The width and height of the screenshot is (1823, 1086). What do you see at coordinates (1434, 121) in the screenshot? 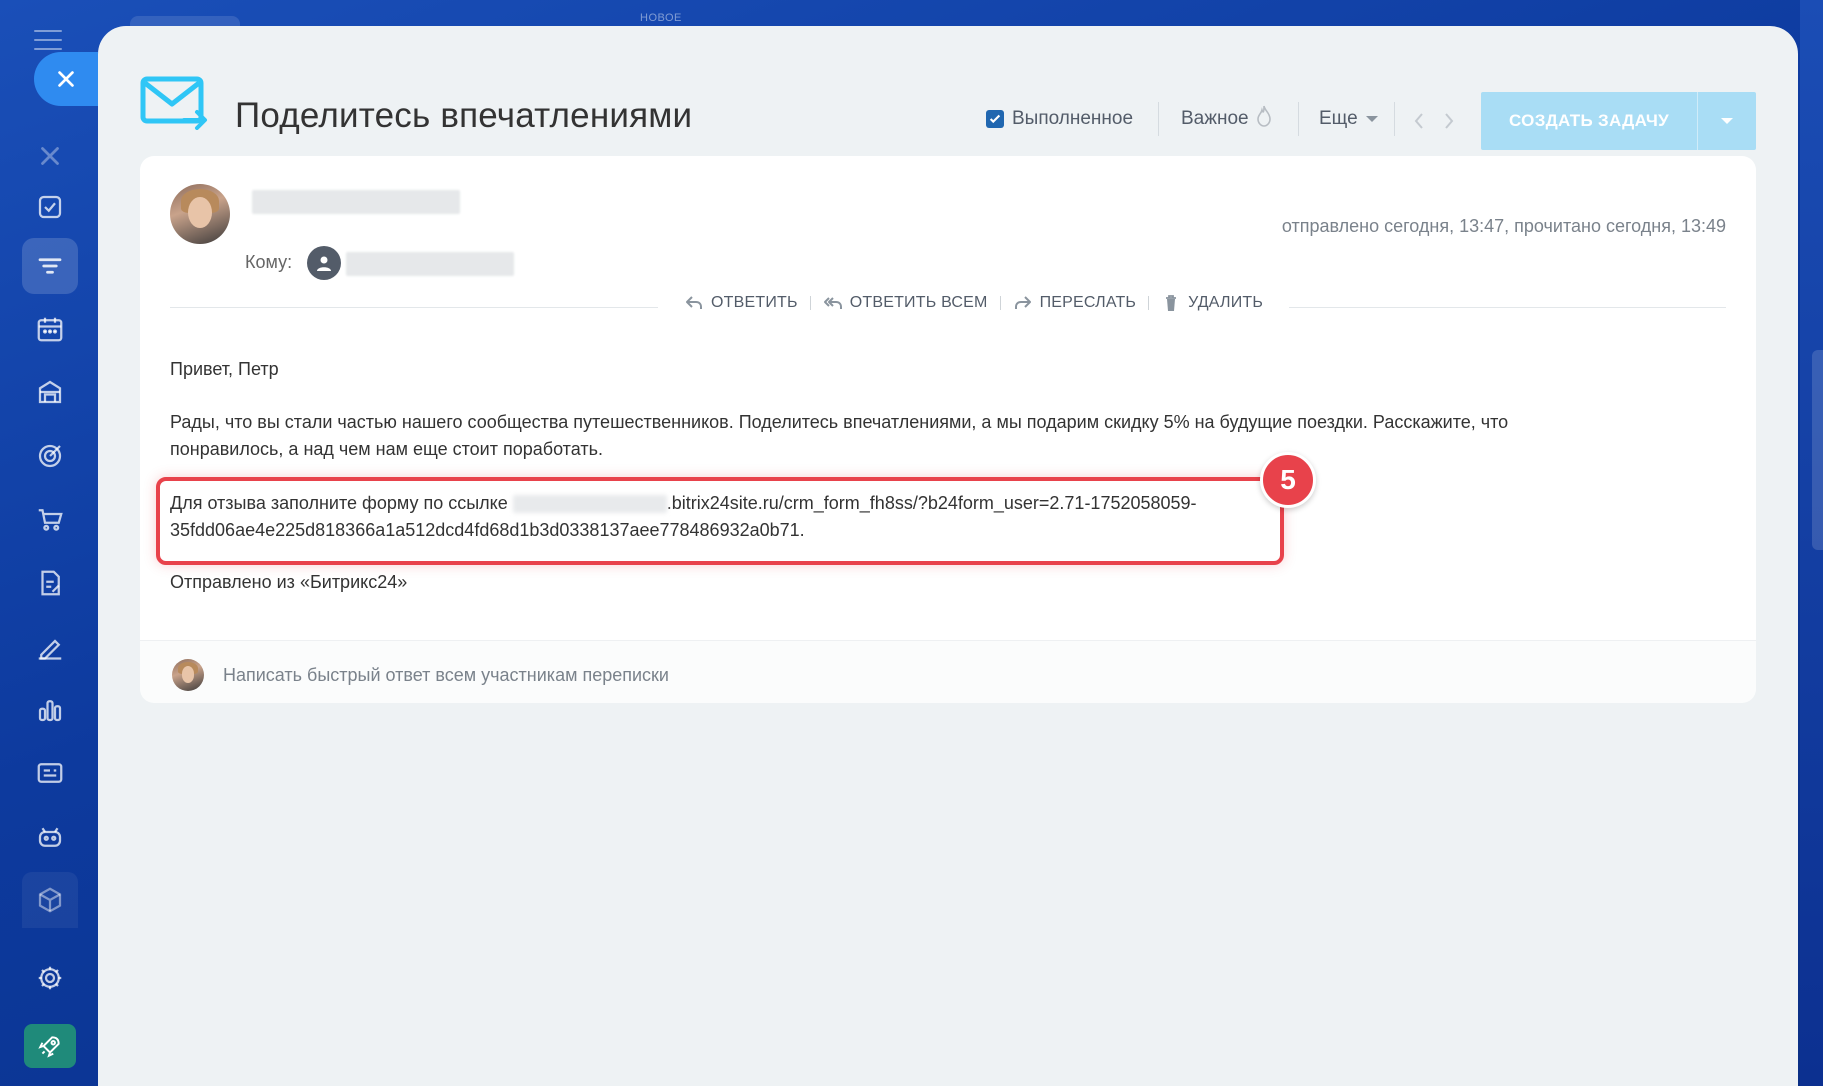
I see `message-navigation` at bounding box center [1434, 121].